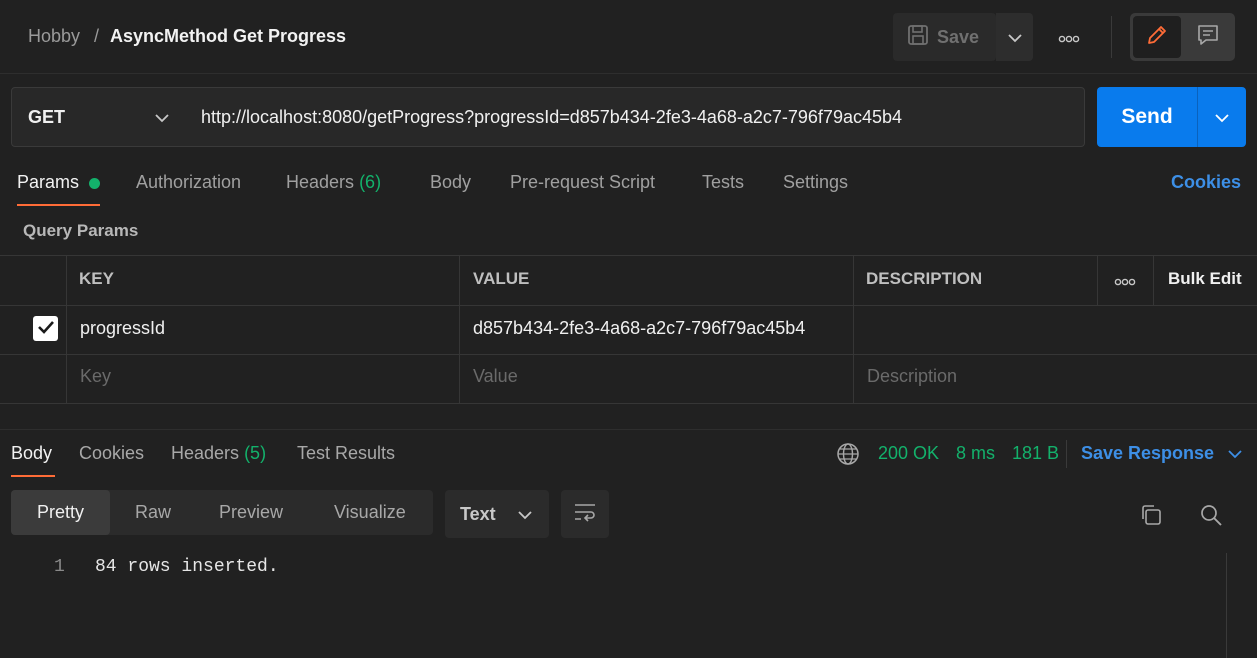  Describe the element at coordinates (924, 278) in the screenshot. I see `column-header-description: DESCRIPTION` at that location.